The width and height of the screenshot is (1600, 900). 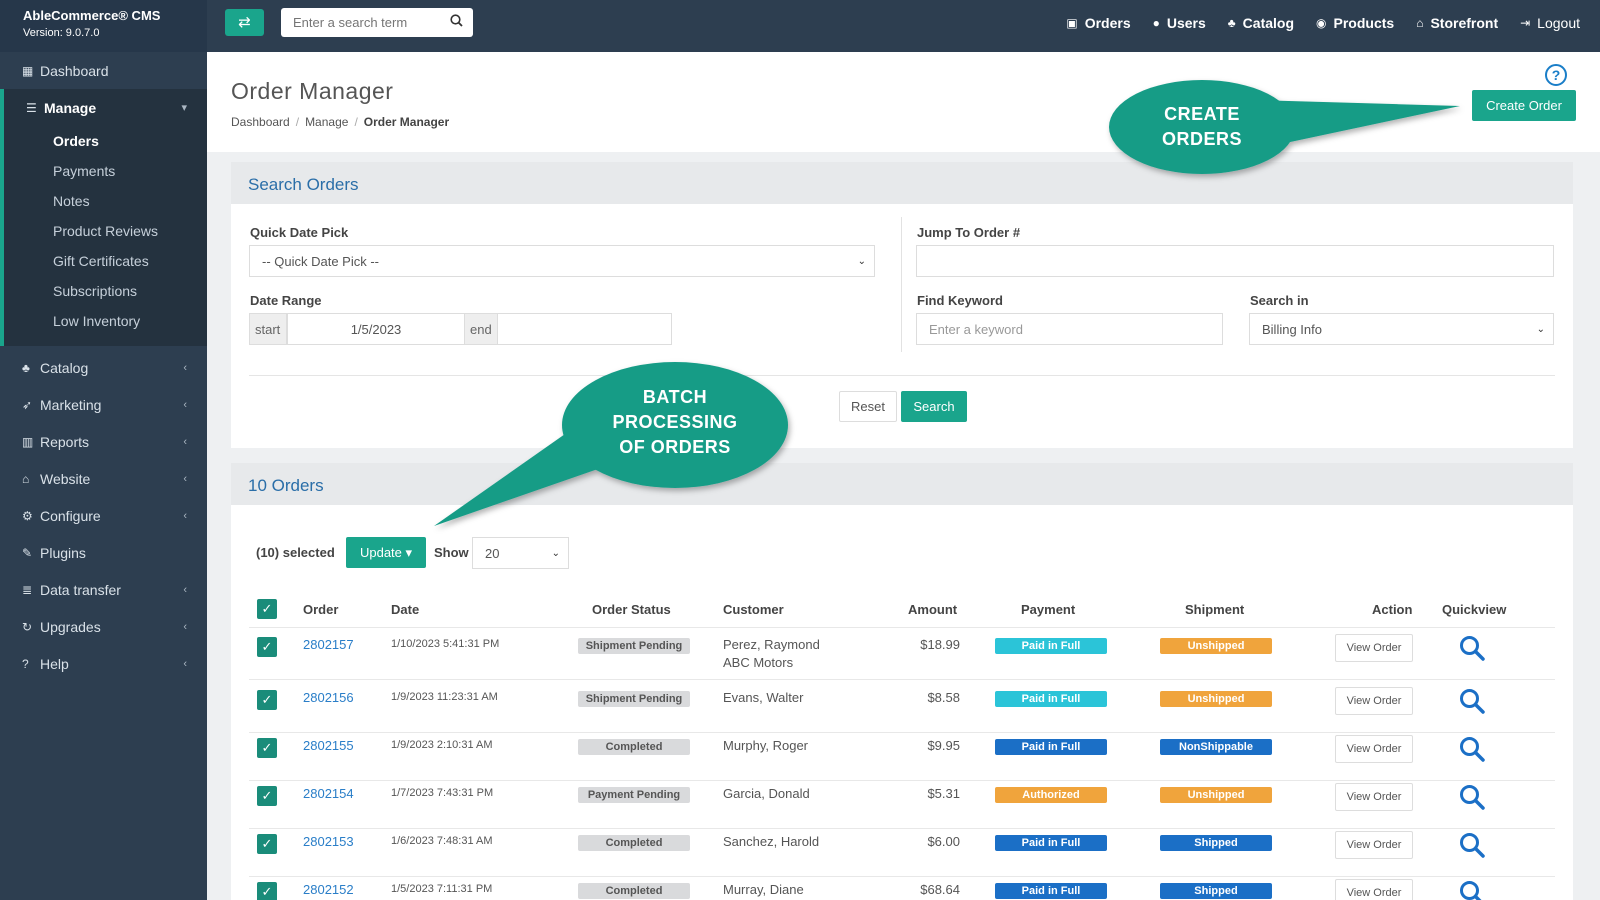 I want to click on callout-line: BATCH, so click(x=675, y=397).